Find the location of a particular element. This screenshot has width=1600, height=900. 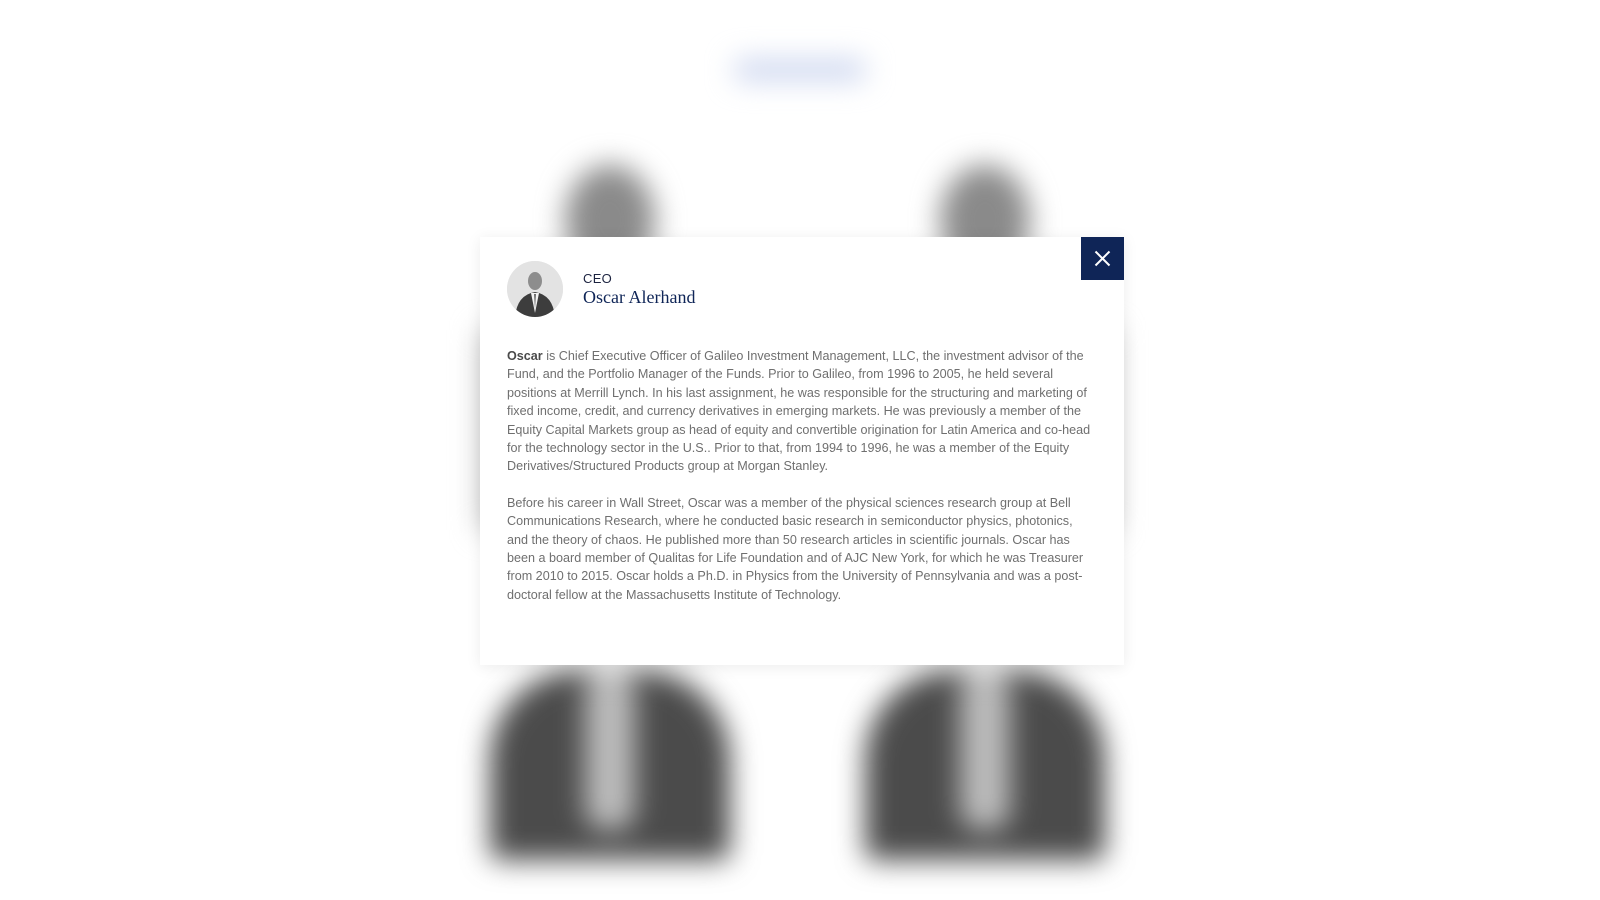

profile-header: CEO Oscar Alerhand is located at coordinates (601, 289).